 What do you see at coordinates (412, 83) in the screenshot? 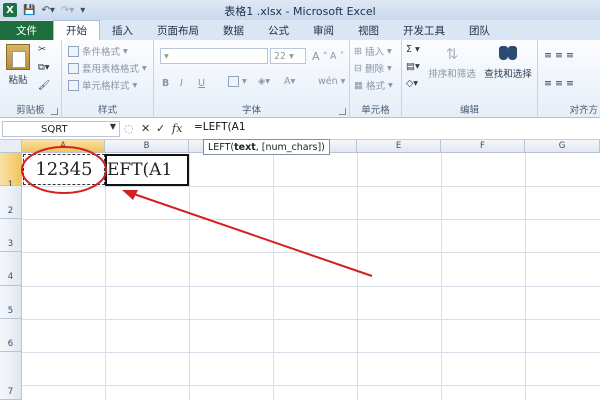
I see `clear-button: ◇▾` at bounding box center [412, 83].